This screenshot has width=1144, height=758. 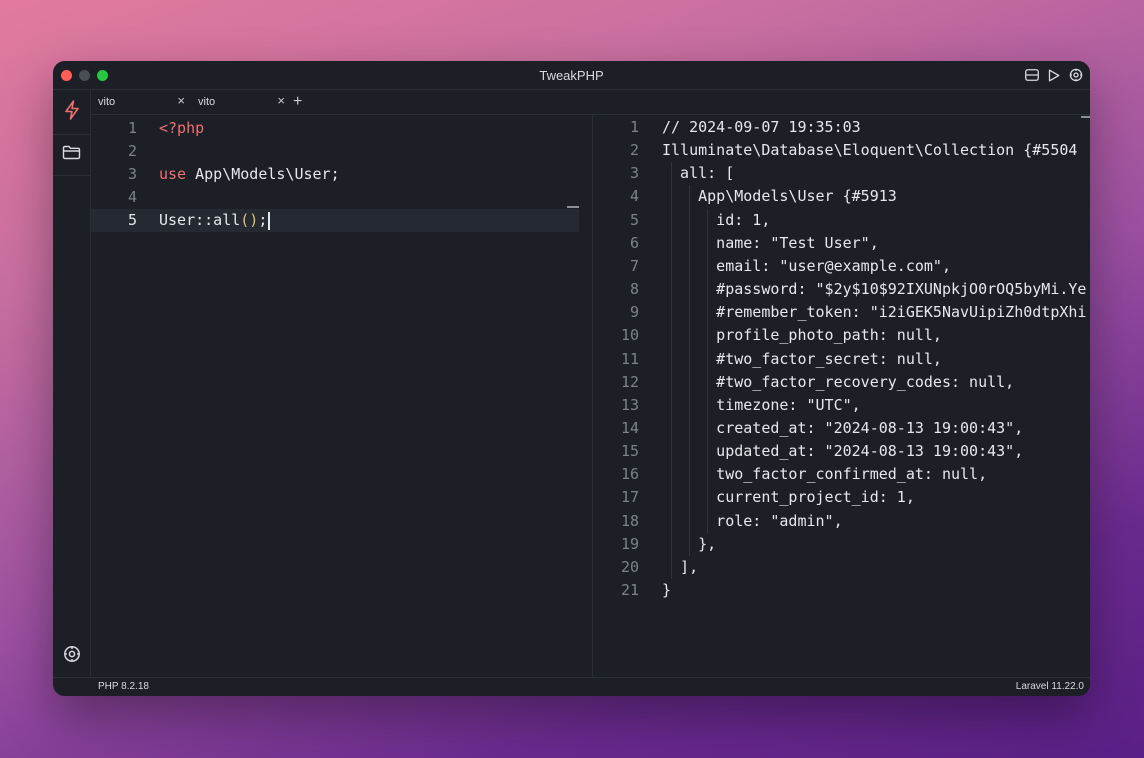 I want to click on output-line: 21}, so click(x=841, y=590).